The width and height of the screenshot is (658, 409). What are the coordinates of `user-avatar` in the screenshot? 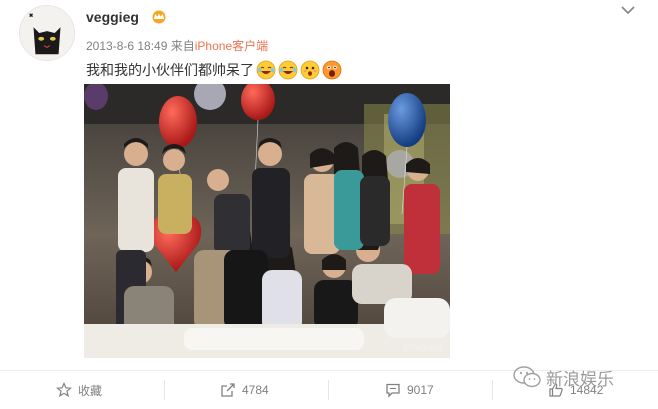 It's located at (47, 33).